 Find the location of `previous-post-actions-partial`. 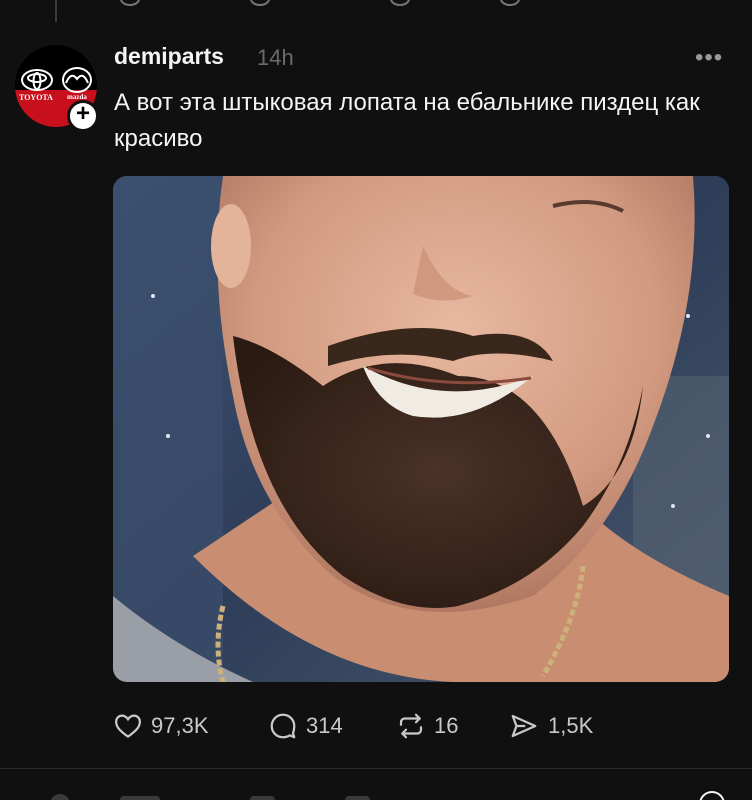

previous-post-actions-partial is located at coordinates (320, 5).